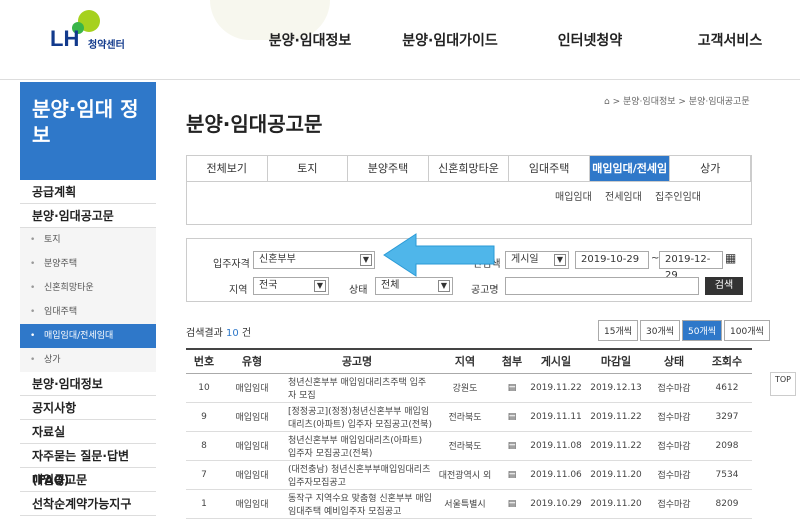  What do you see at coordinates (485, 290) in the screenshot?
I see `name-label: 공고명` at bounding box center [485, 290].